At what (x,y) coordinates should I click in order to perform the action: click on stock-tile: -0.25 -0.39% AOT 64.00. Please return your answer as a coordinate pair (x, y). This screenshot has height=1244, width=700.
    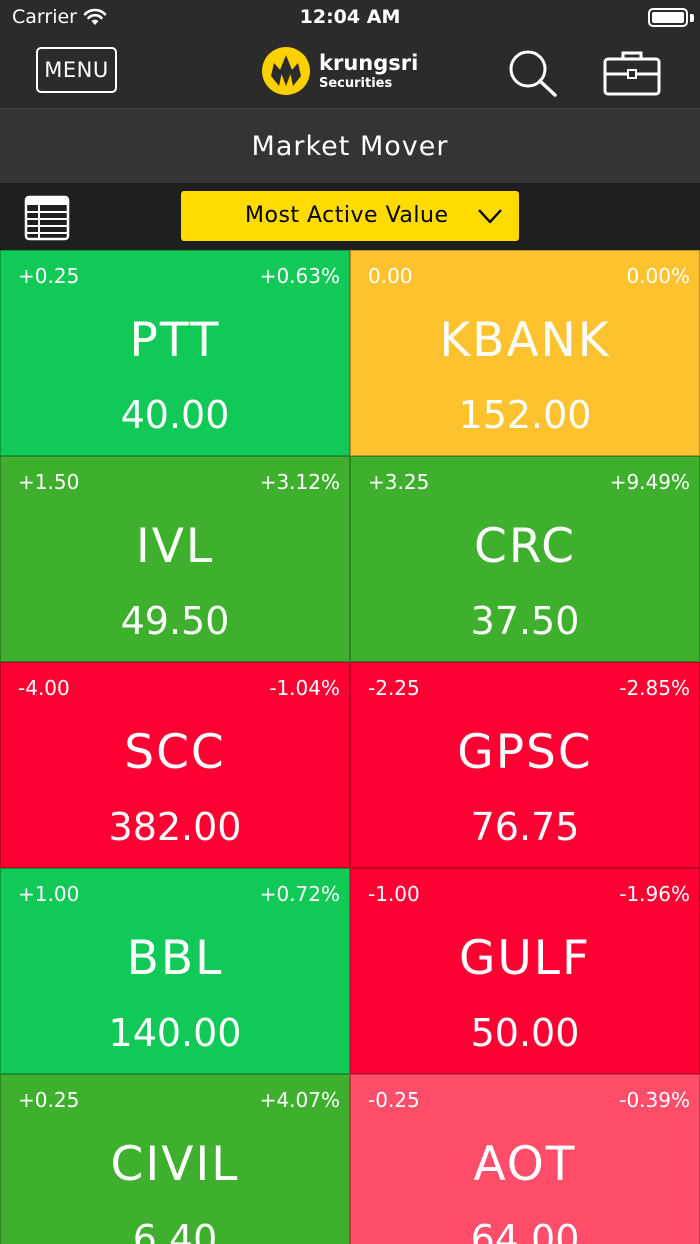
    Looking at the image, I should click on (525, 1159).